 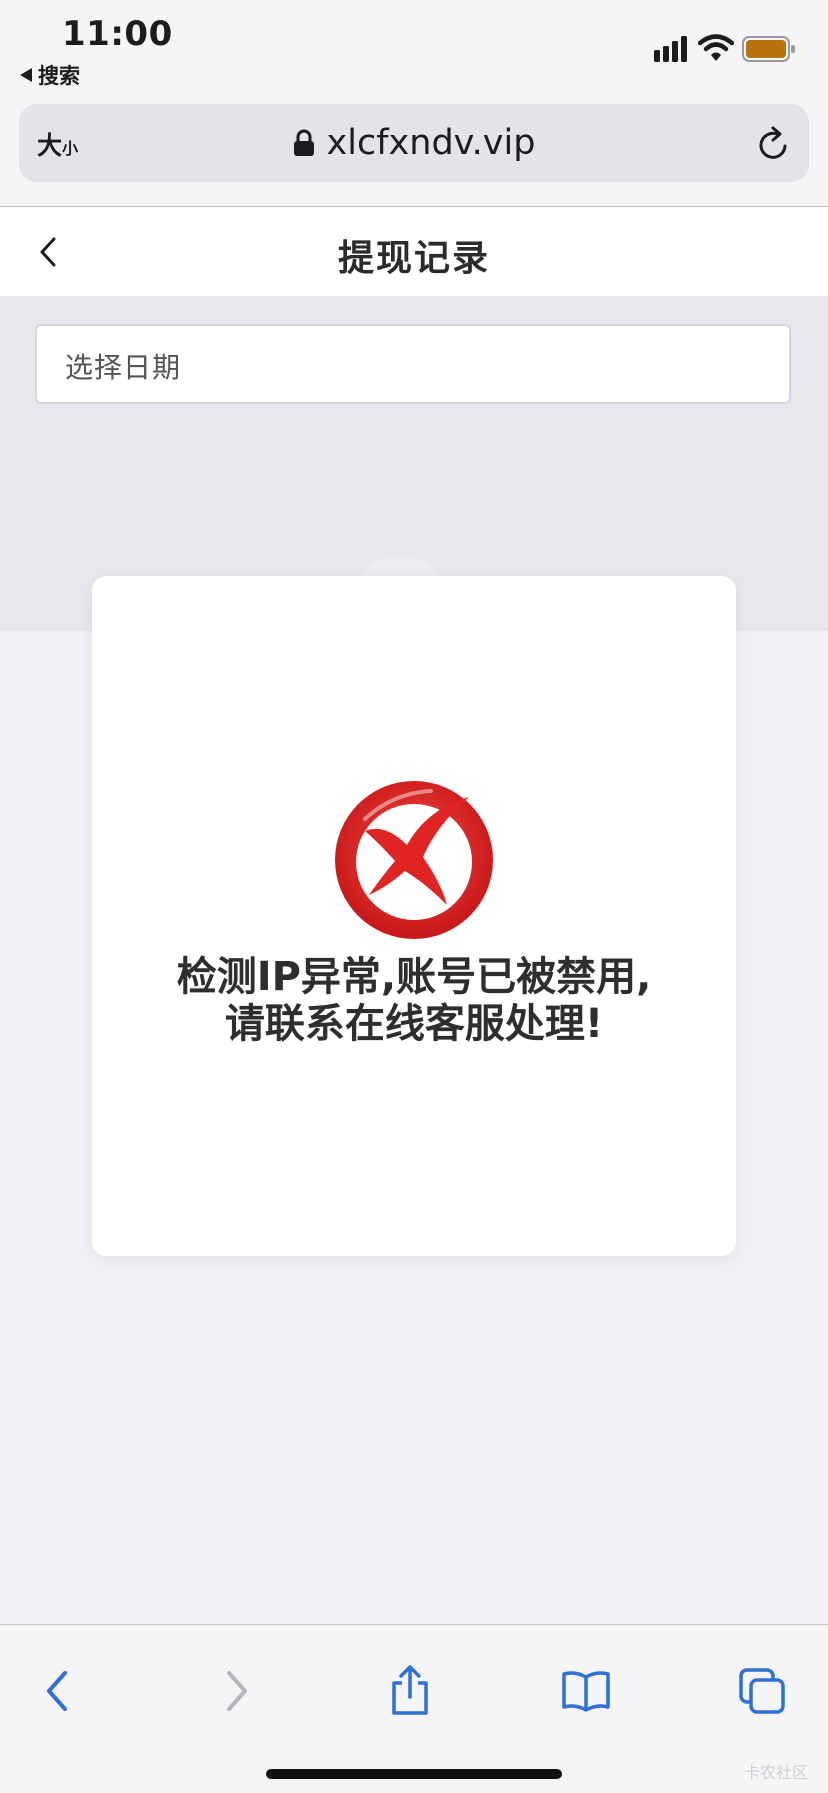 I want to click on toolbar-share-button, so click(x=410, y=1691).